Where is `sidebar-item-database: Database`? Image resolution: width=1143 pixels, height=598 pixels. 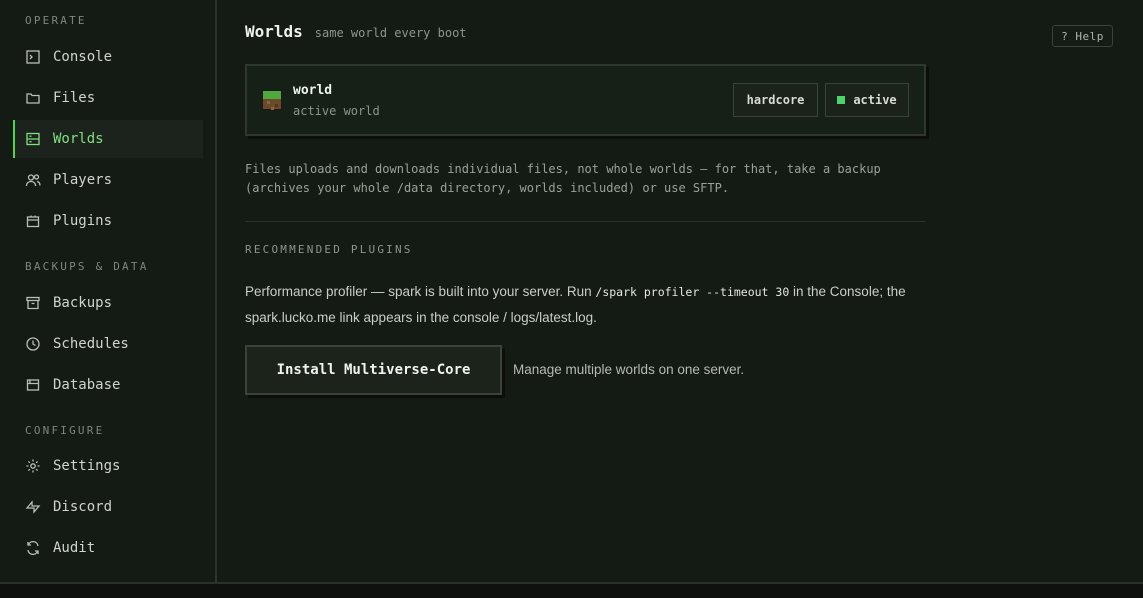
sidebar-item-database: Database is located at coordinates (108, 385).